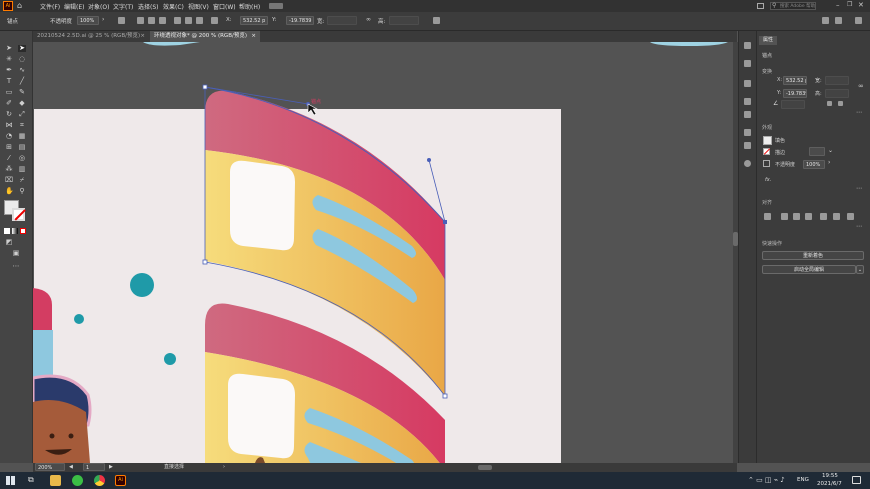  What do you see at coordinates (7, 231) in the screenshot?
I see `color-mode-icon` at bounding box center [7, 231].